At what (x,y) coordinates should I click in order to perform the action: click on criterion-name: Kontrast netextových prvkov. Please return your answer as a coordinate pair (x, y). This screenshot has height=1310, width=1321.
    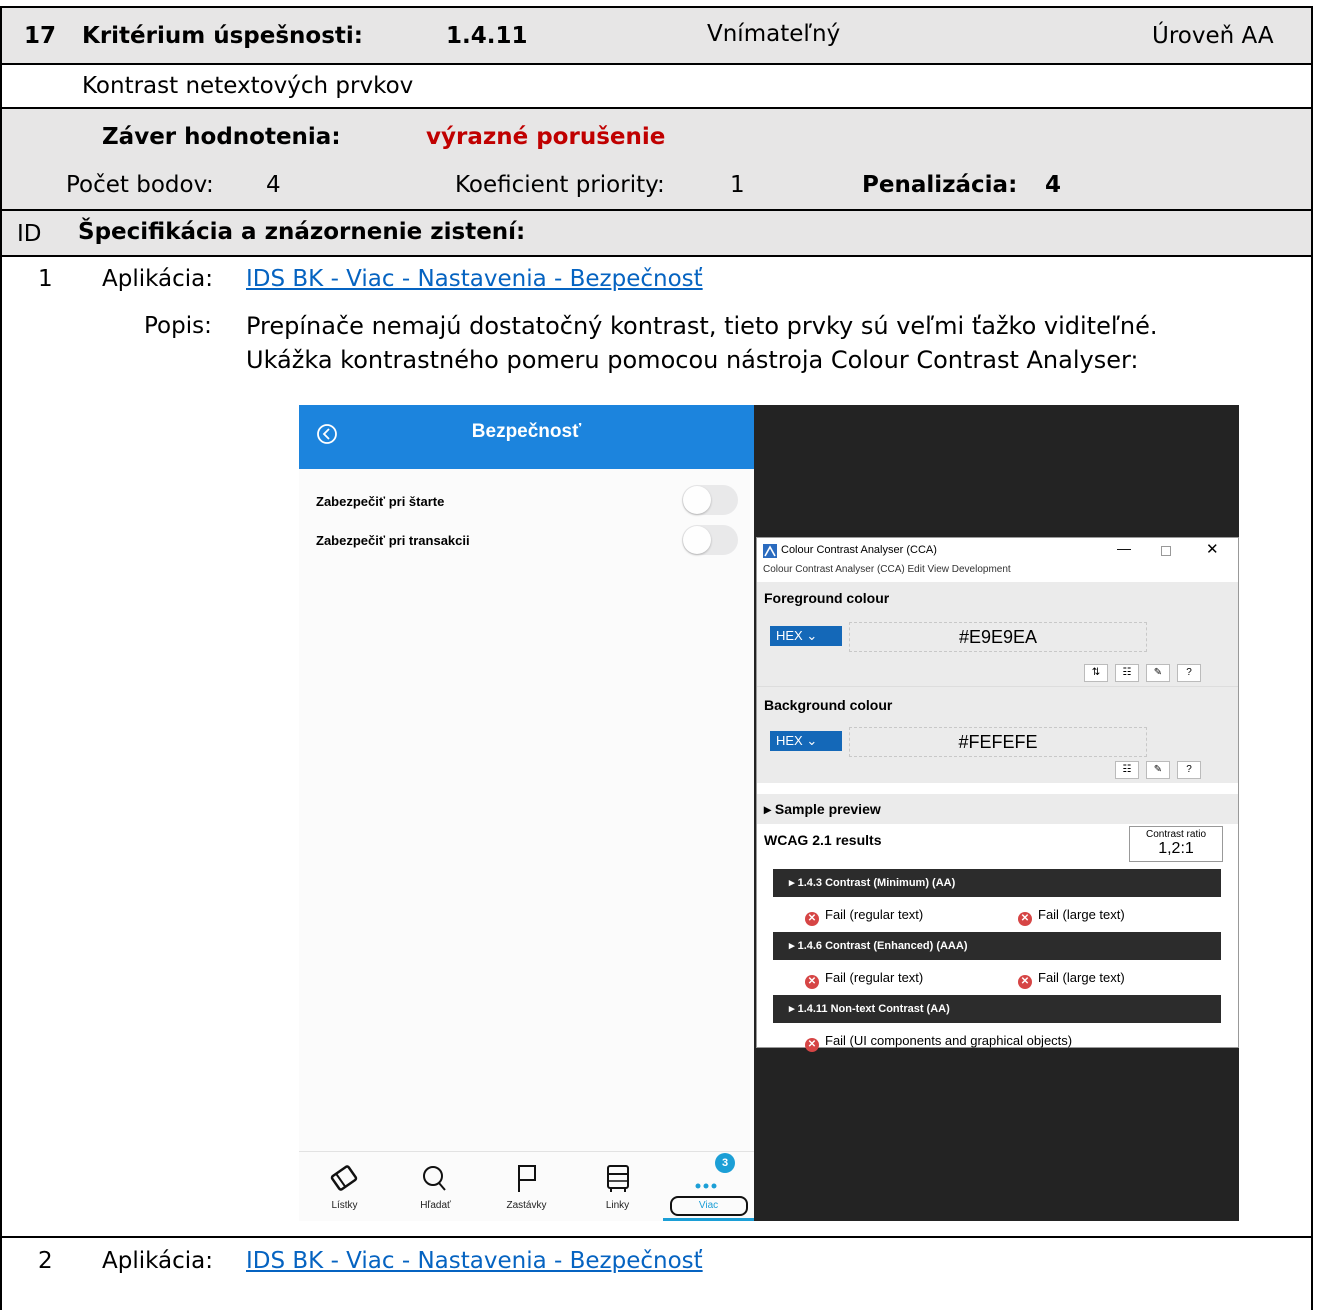
    Looking at the image, I should click on (248, 86).